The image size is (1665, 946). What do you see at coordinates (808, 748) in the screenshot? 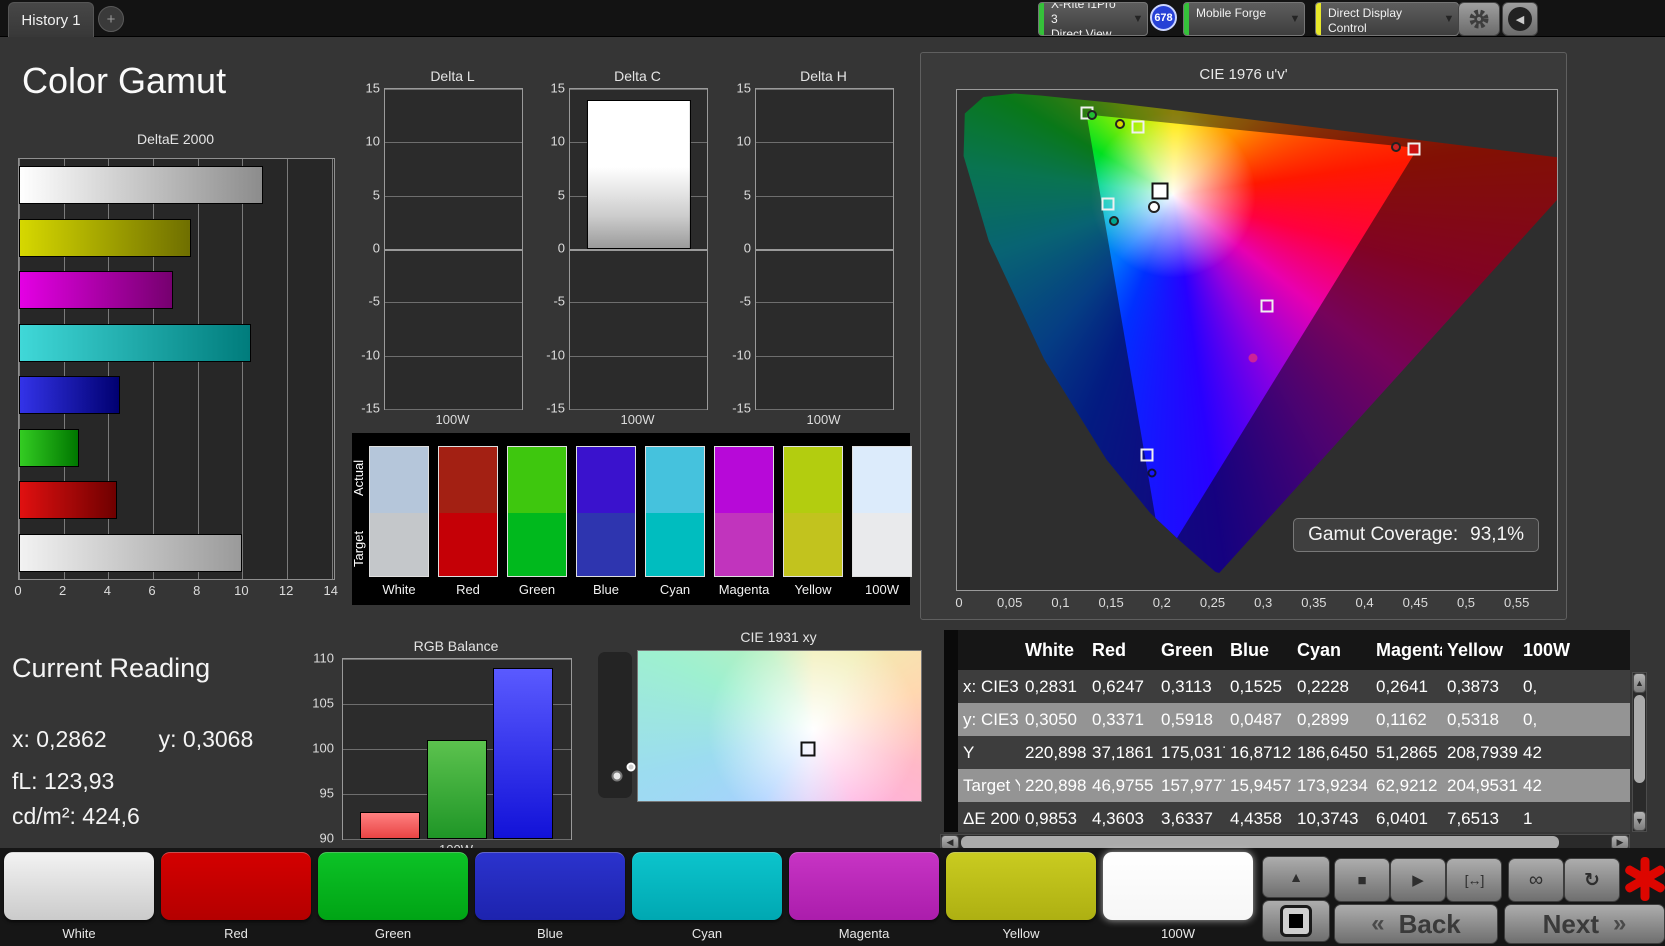
I see `reading-marker` at bounding box center [808, 748].